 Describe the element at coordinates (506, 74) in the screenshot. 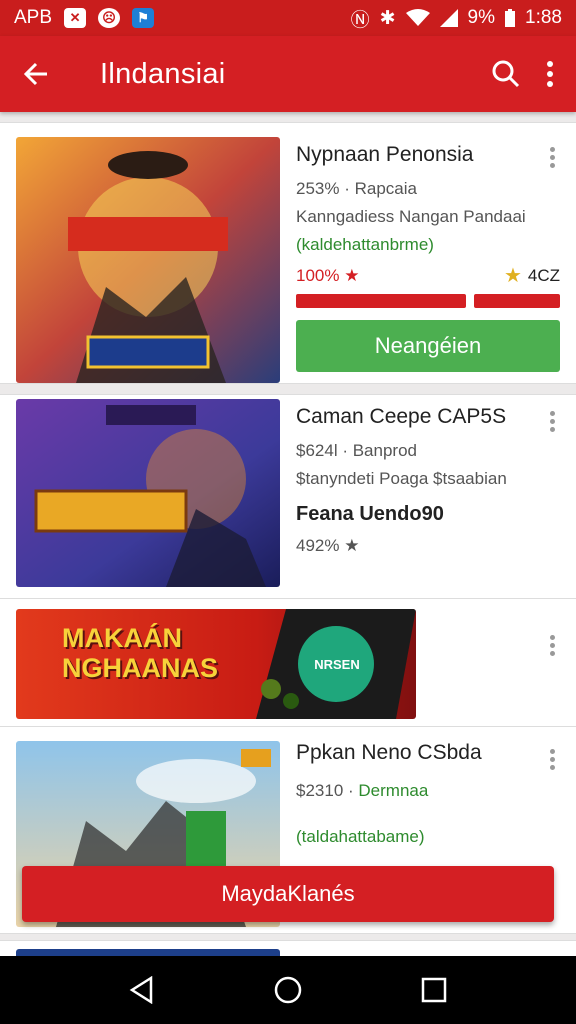

I see `search-icon` at that location.